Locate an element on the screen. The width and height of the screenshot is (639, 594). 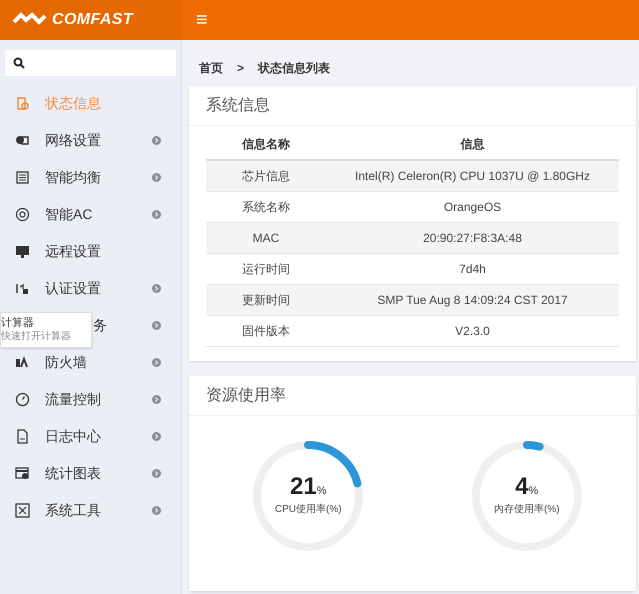
breadcrumb-current: 状态信息列表 is located at coordinates (294, 68).